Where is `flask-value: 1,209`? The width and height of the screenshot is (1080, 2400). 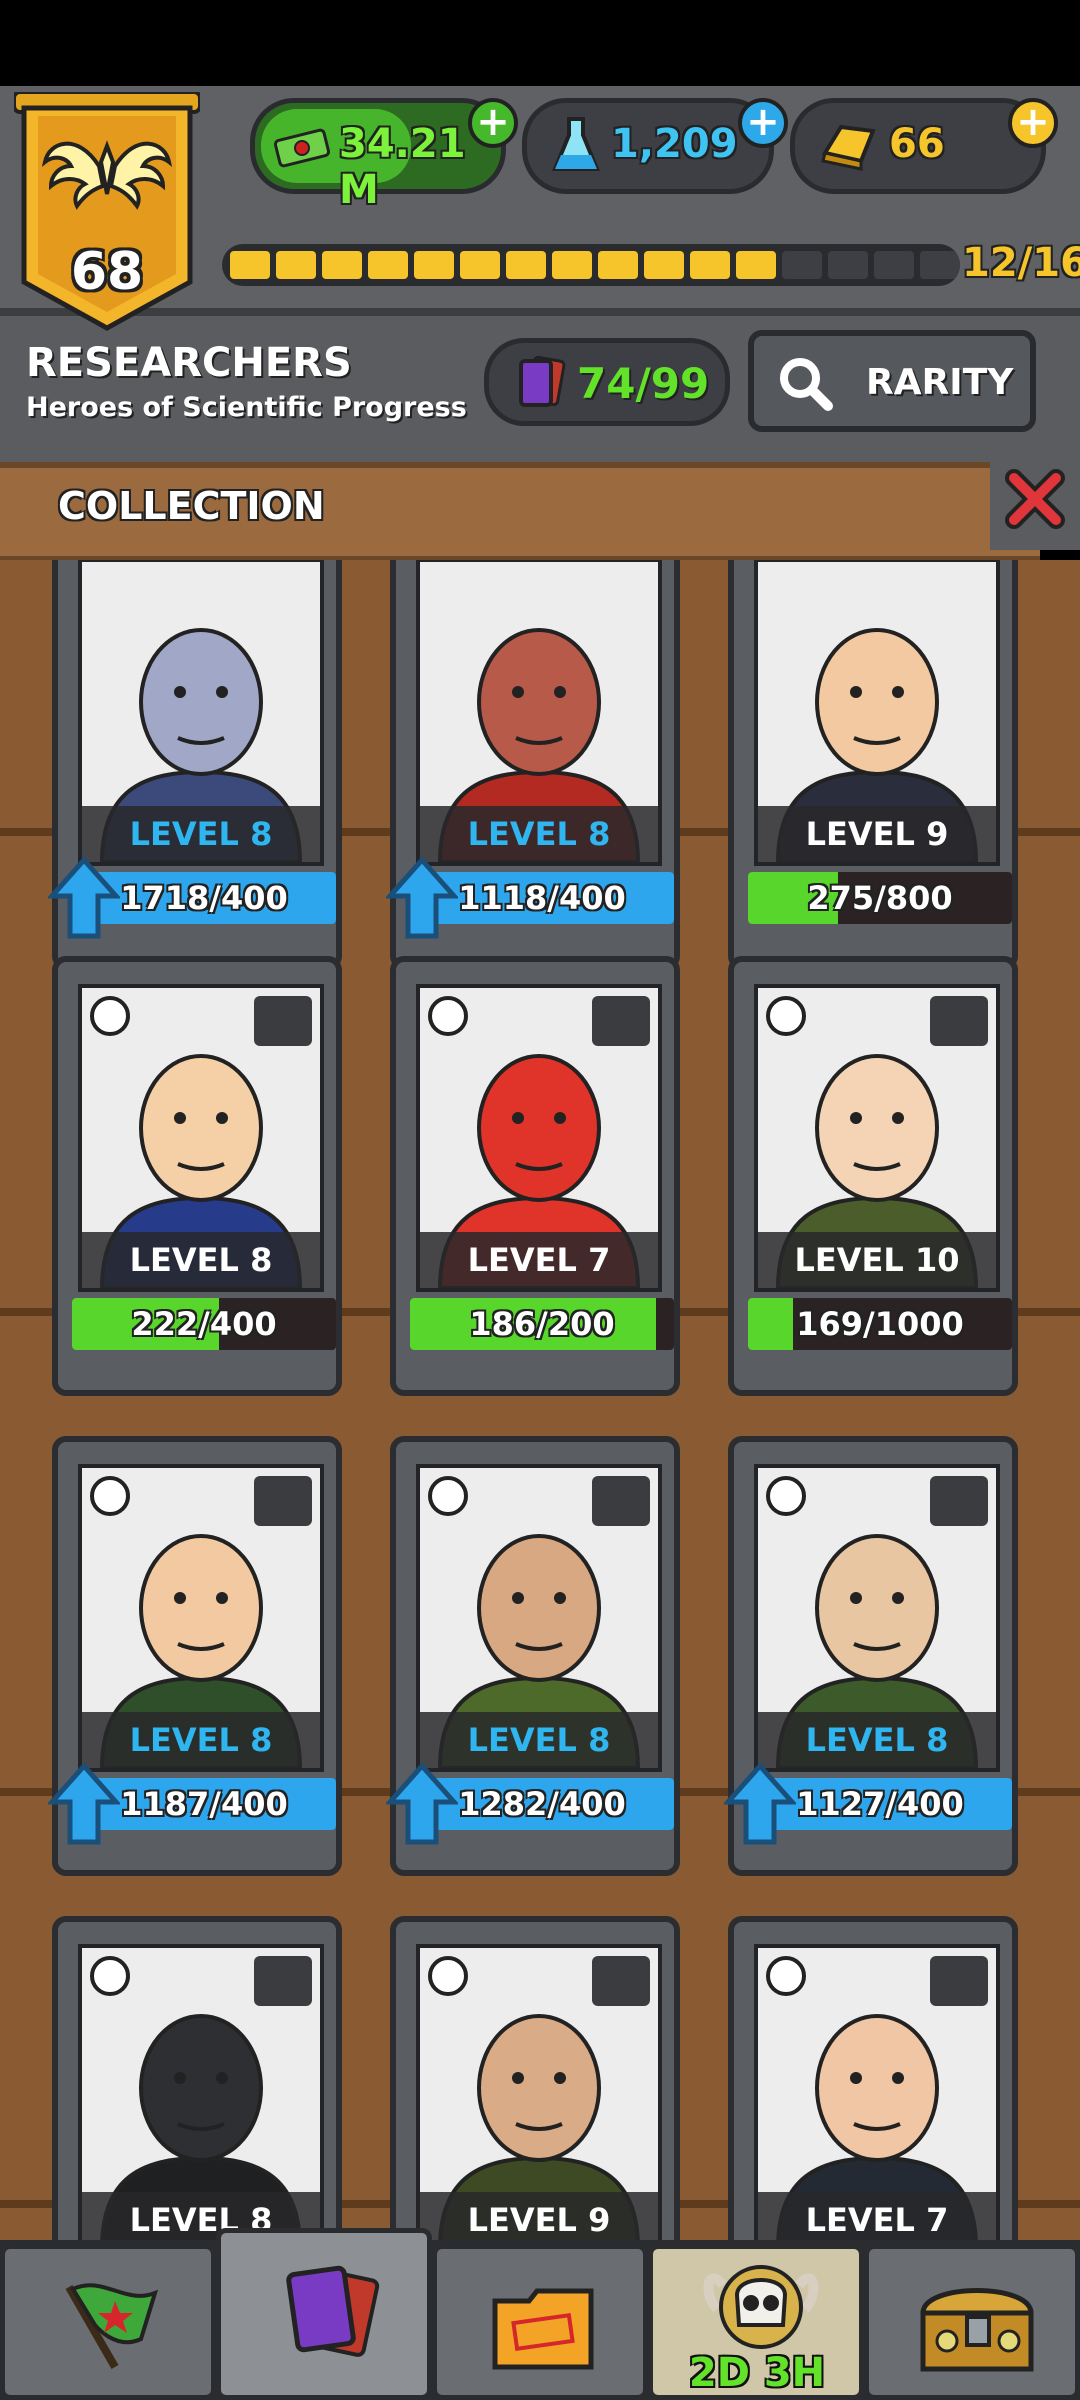 flask-value: 1,209 is located at coordinates (674, 144).